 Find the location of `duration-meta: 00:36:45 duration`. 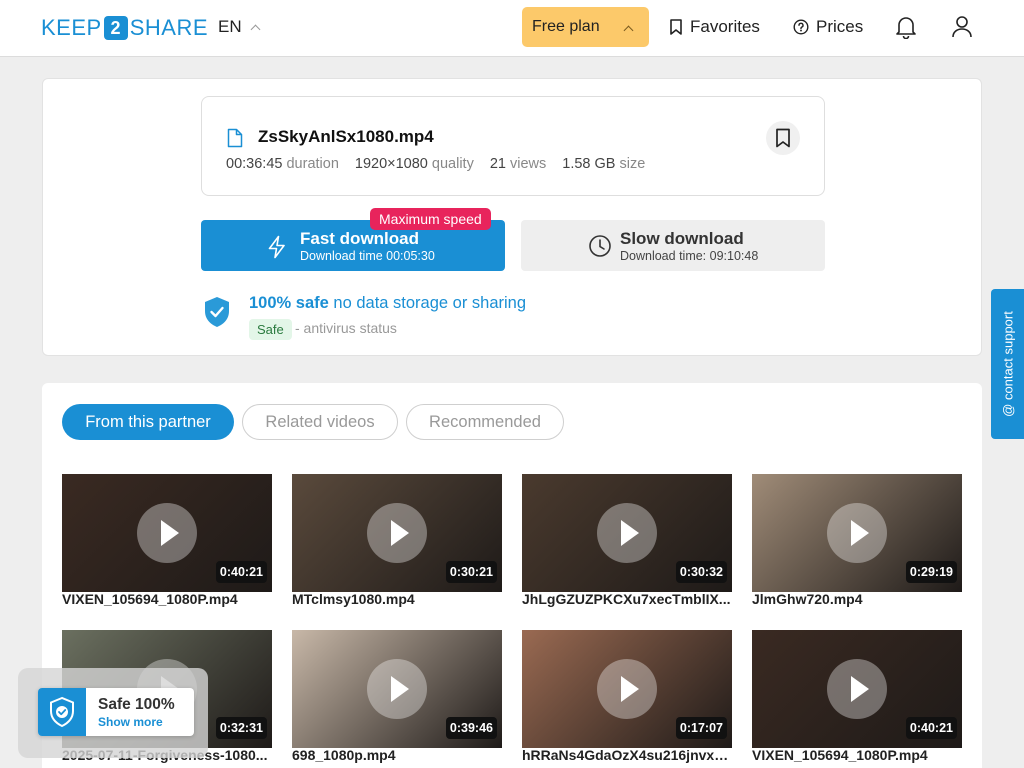

duration-meta: 00:36:45 duration is located at coordinates (282, 164).